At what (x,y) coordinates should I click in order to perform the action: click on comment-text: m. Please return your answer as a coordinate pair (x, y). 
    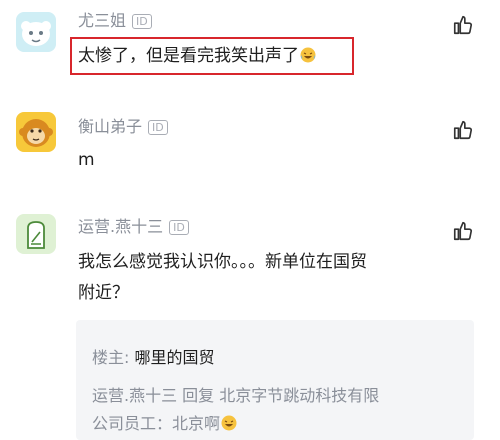
    Looking at the image, I should click on (86, 160).